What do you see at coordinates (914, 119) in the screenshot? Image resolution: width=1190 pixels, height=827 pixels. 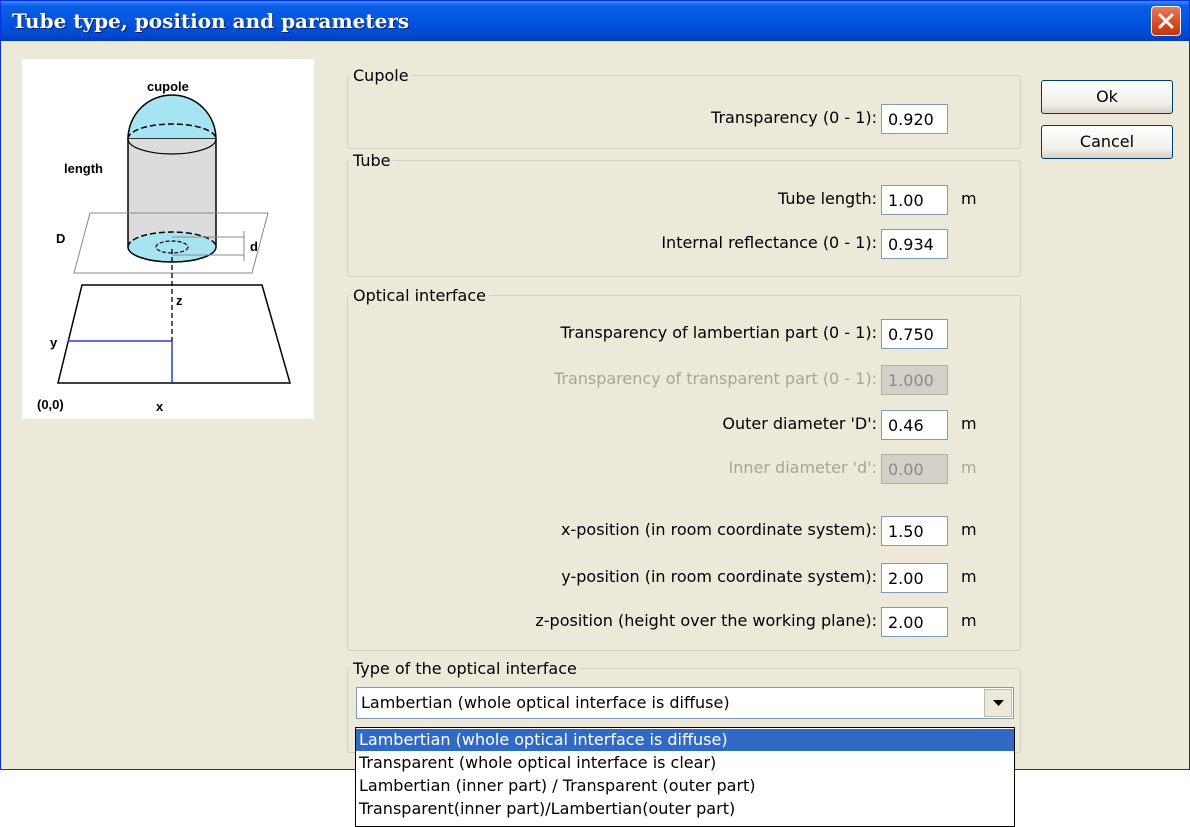 I see `cupole-transparency-input: 0.920` at bounding box center [914, 119].